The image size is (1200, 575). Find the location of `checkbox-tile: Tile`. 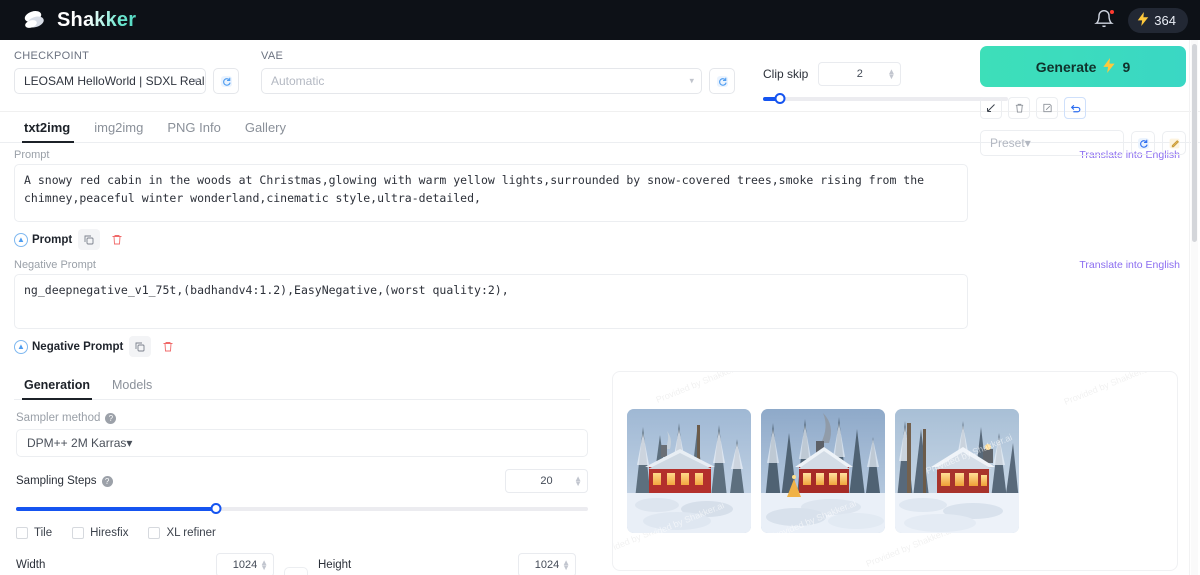

checkbox-tile: Tile is located at coordinates (34, 533).